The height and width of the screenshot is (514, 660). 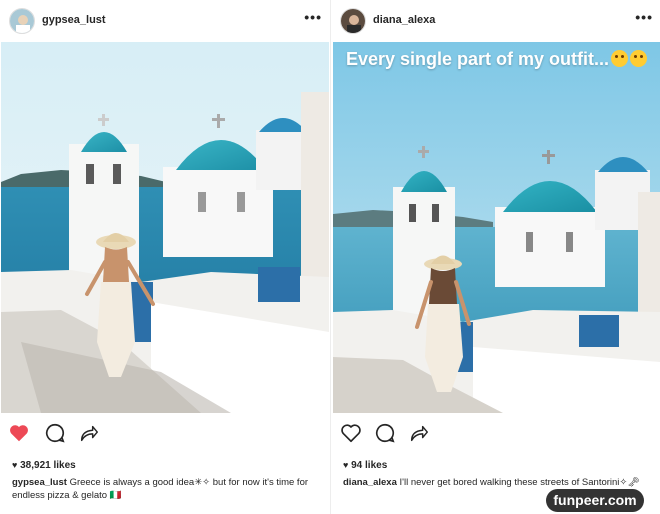 What do you see at coordinates (620, 58) in the screenshot?
I see `laughing-emoji-icon` at bounding box center [620, 58].